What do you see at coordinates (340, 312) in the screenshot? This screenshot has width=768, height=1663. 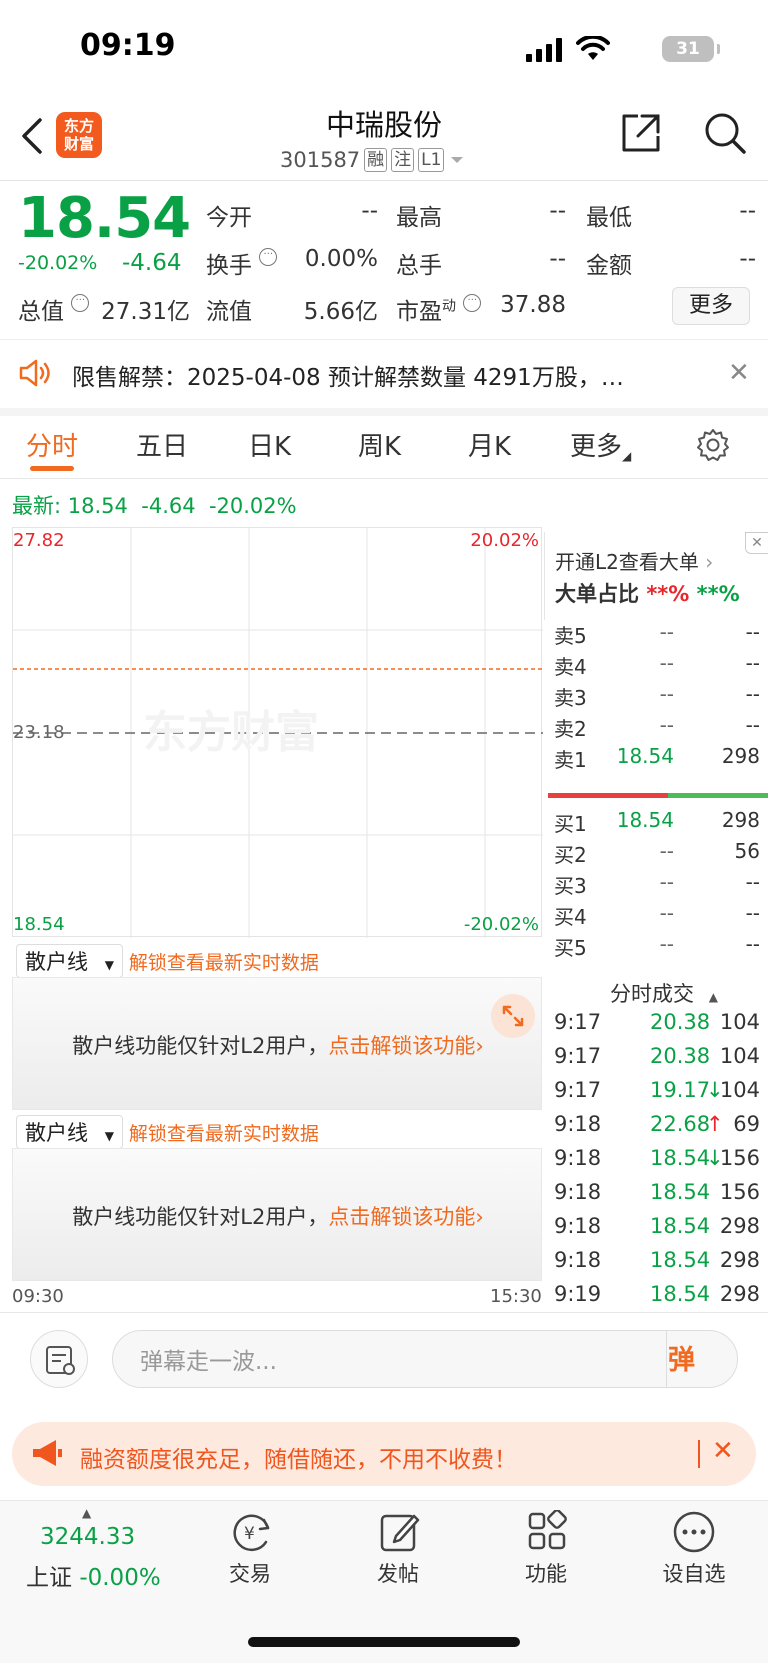 I see `float-cap-value: 5.66亿` at bounding box center [340, 312].